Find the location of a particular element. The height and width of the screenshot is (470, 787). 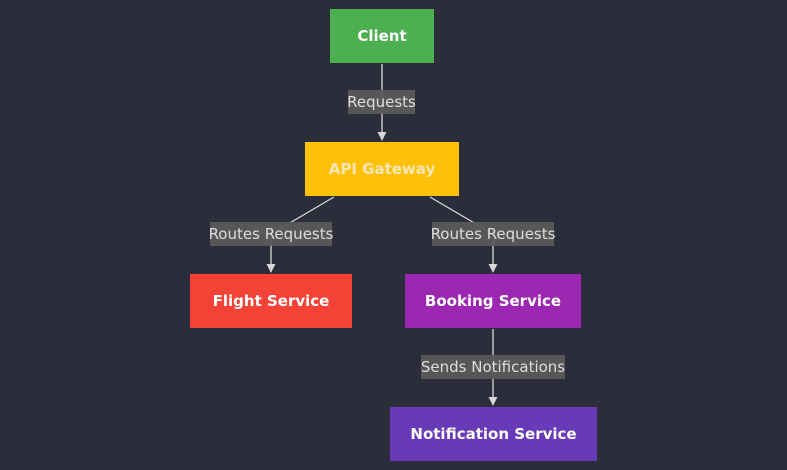

api-gateway-node-label: API Gateway is located at coordinates (382, 169).